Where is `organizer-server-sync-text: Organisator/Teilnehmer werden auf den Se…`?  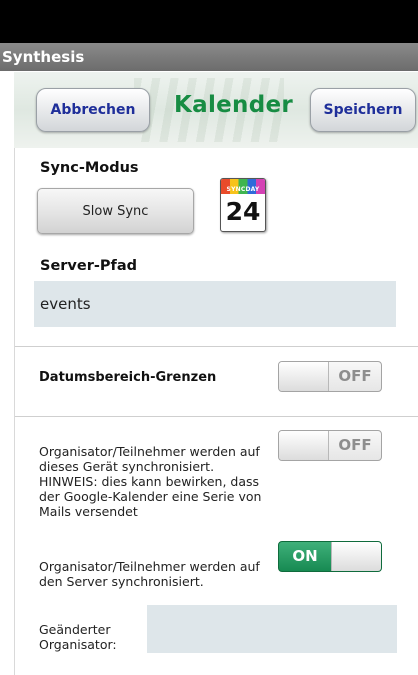 organizer-server-sync-text: Organisator/Teilnehmer werden auf den Se… is located at coordinates (149, 574).